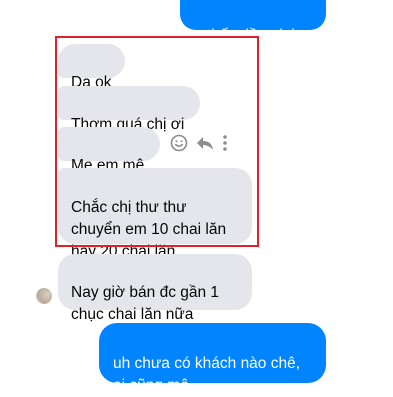 This screenshot has height=397, width=393. What do you see at coordinates (225, 143) in the screenshot?
I see `more-vertical-icon` at bounding box center [225, 143].